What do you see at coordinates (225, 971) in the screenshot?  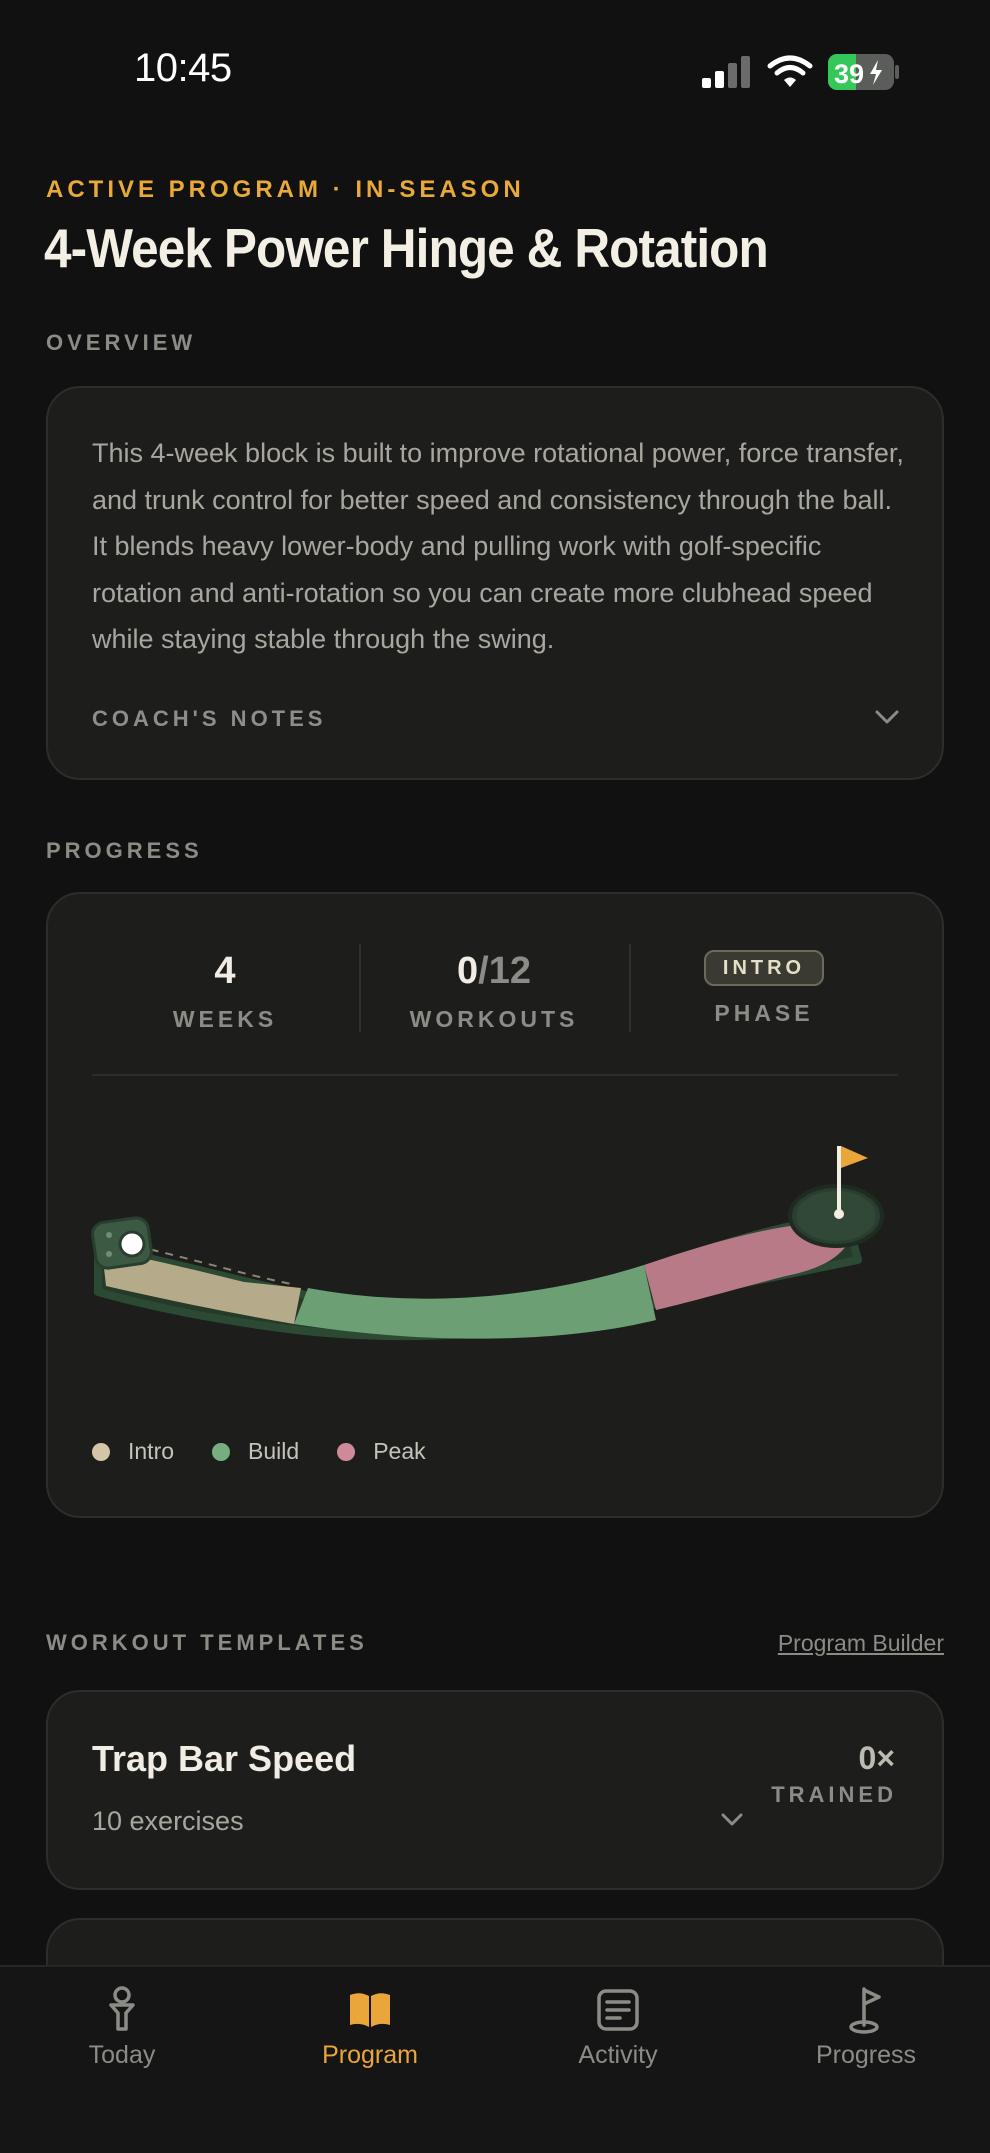 I see `weeks-value: 4` at bounding box center [225, 971].